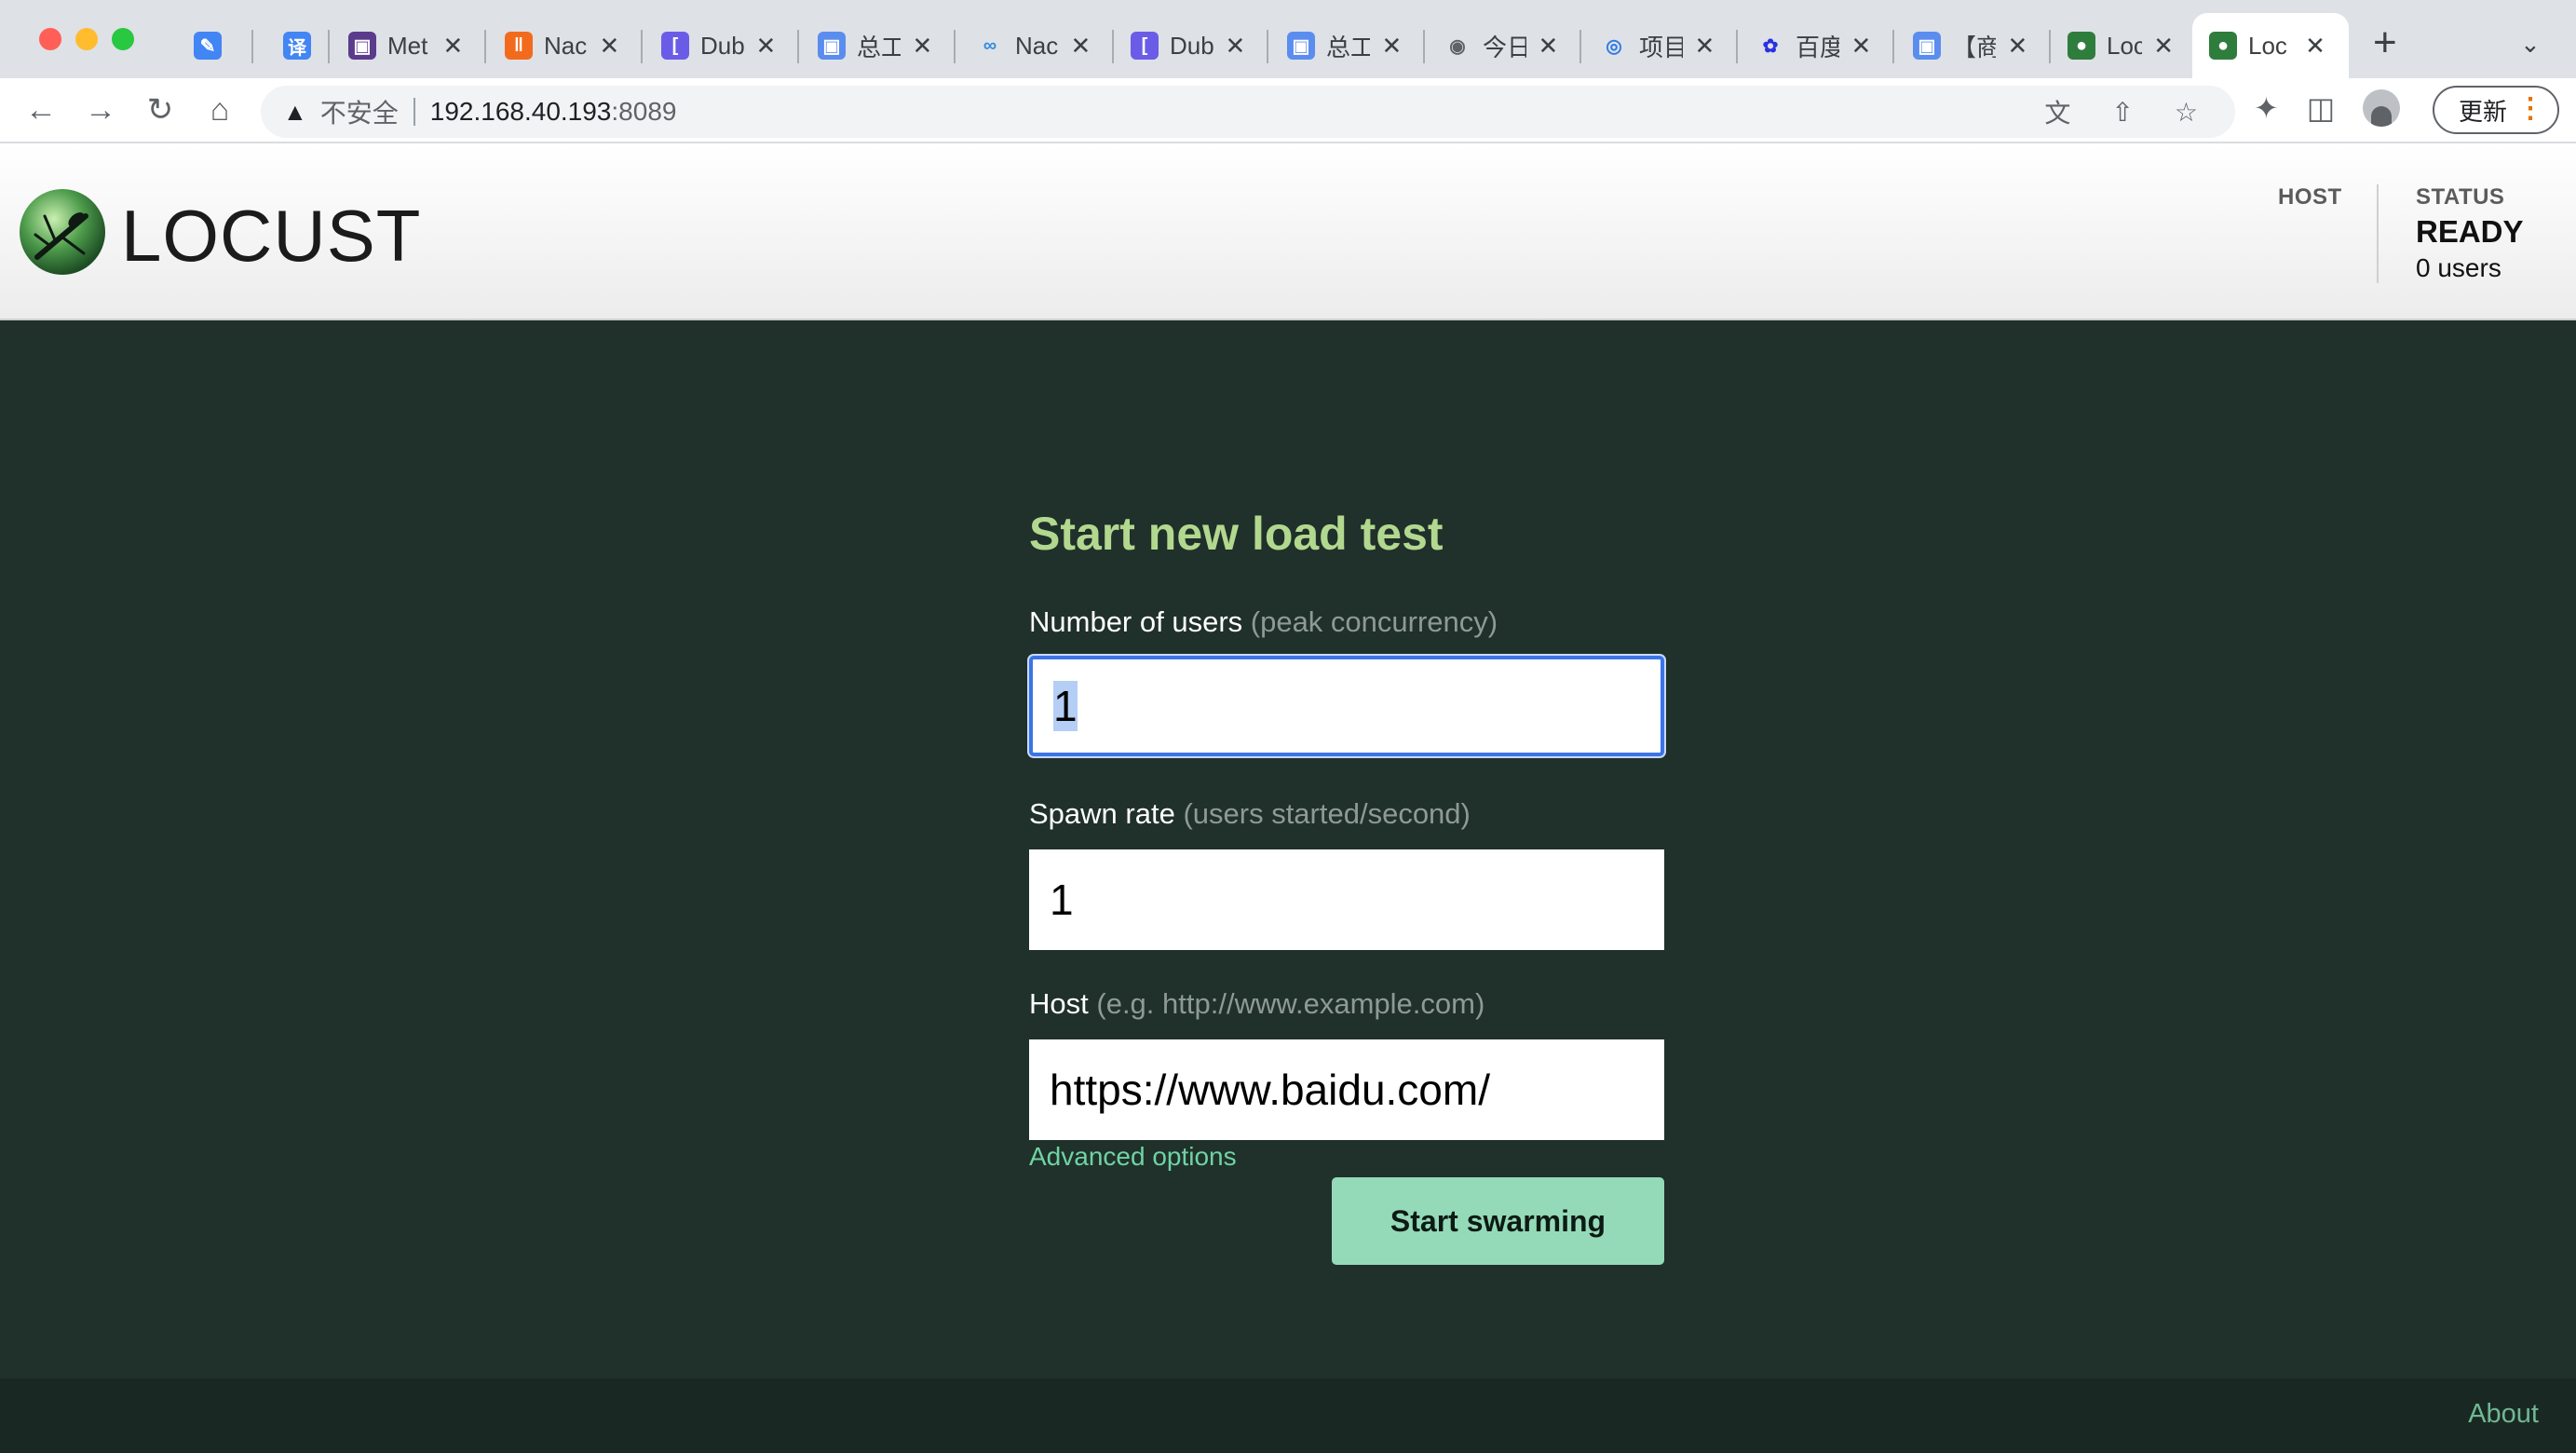  Describe the element at coordinates (519, 46) in the screenshot. I see `alibaba-icon: ‖` at that location.